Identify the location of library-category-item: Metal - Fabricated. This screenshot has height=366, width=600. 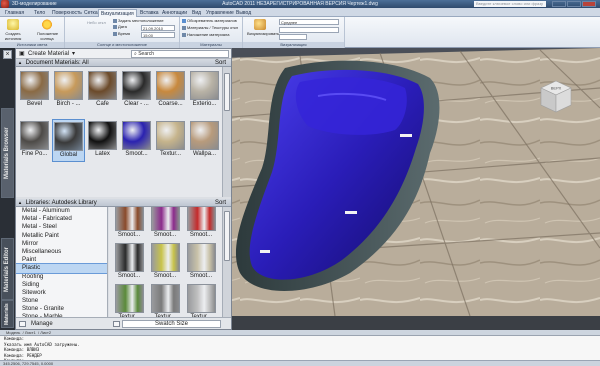
(61, 219).